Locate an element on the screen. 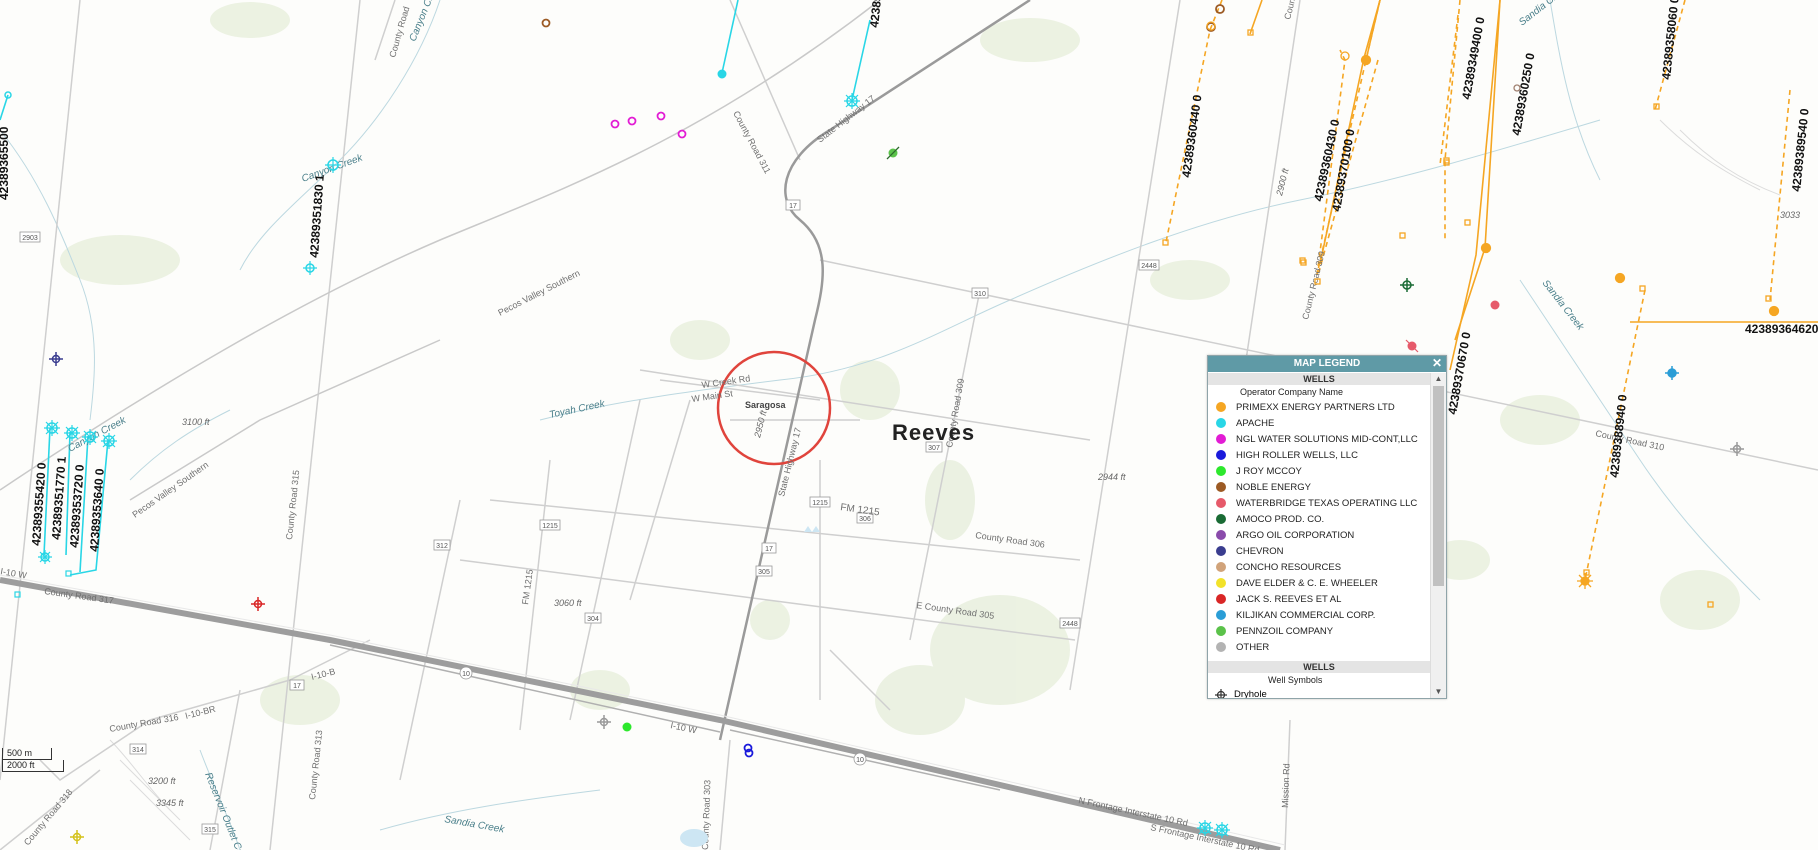  operator-name: PRIMEXX ENERGY PARTNERS LTD is located at coordinates (1315, 407).